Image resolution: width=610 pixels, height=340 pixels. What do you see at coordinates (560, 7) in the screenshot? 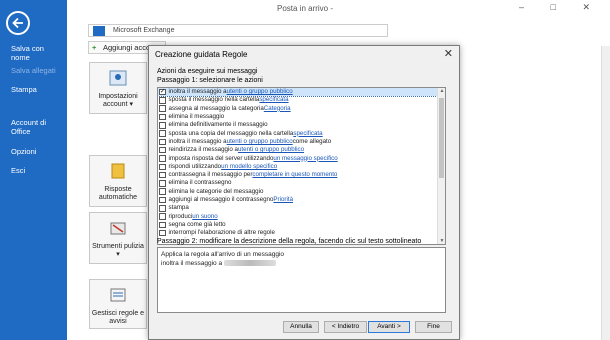
I see `window-controls: – □ ✕` at bounding box center [560, 7].